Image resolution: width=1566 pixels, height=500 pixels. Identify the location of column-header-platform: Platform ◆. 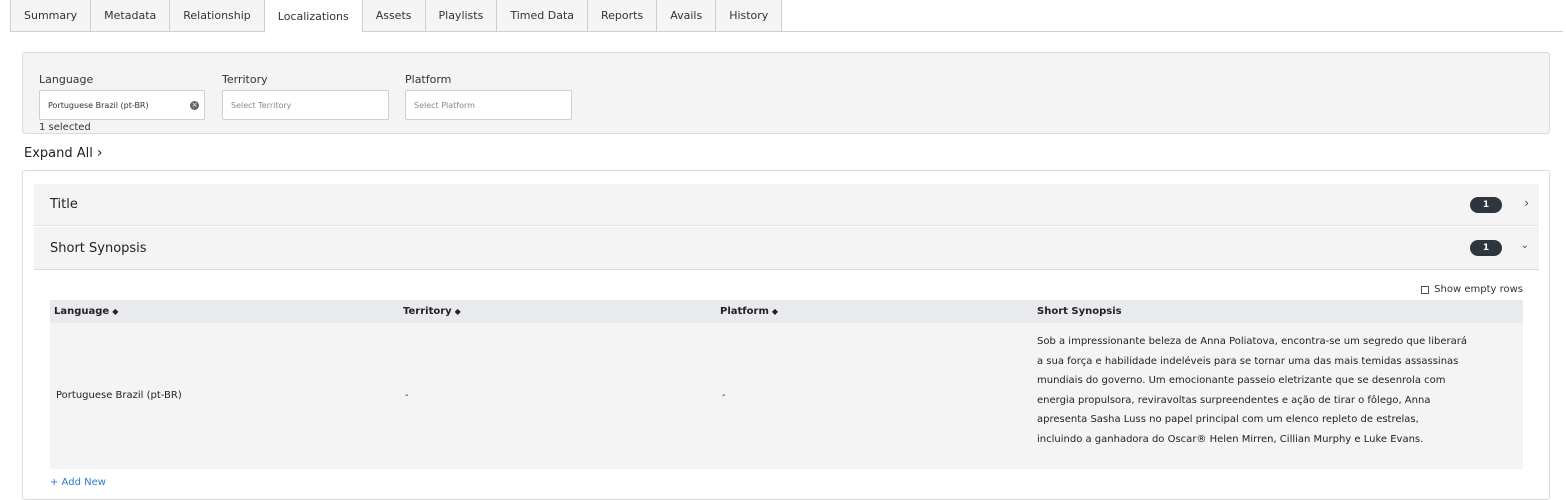
(749, 311).